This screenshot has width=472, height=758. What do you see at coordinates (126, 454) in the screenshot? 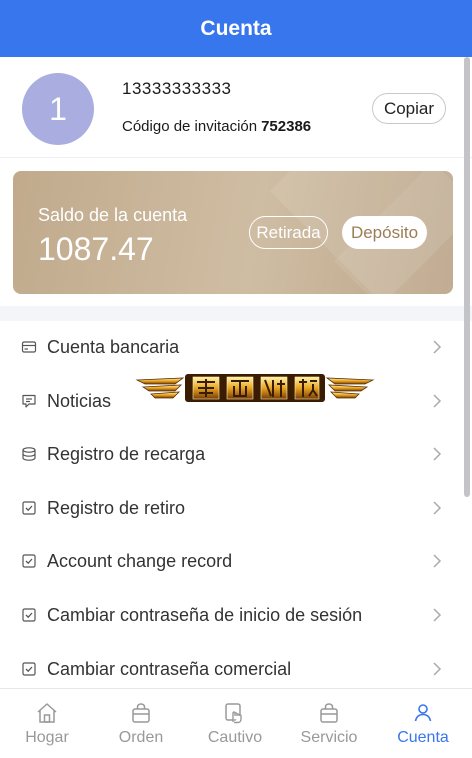
I see `menu-item-label: Registro de recarga` at bounding box center [126, 454].